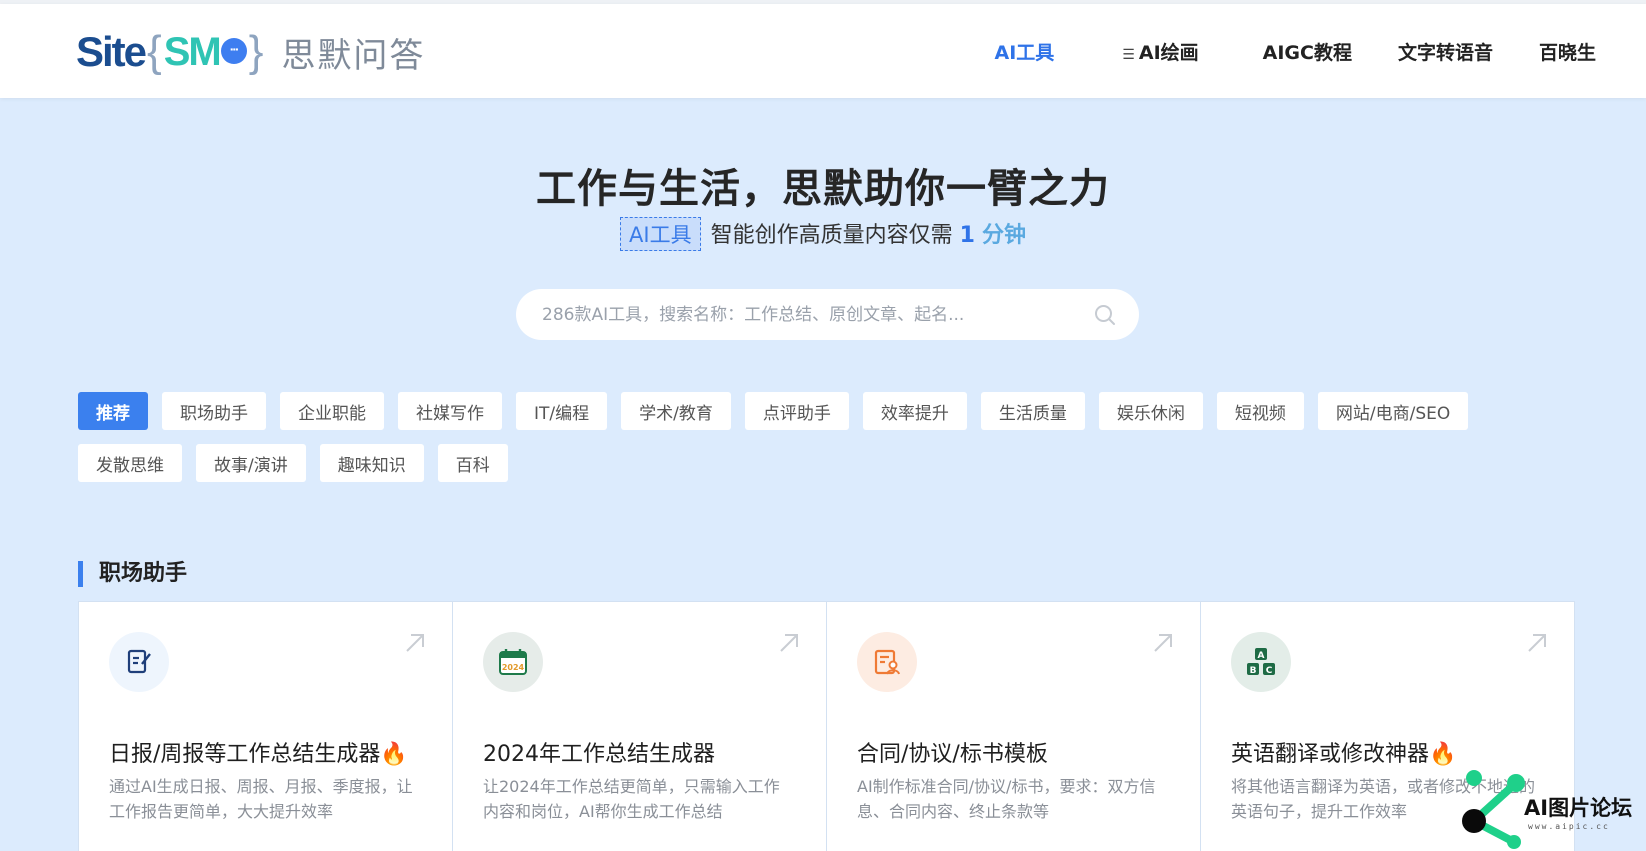 This screenshot has width=1646, height=851. I want to click on watermark-logo-icon, so click(1493, 809).